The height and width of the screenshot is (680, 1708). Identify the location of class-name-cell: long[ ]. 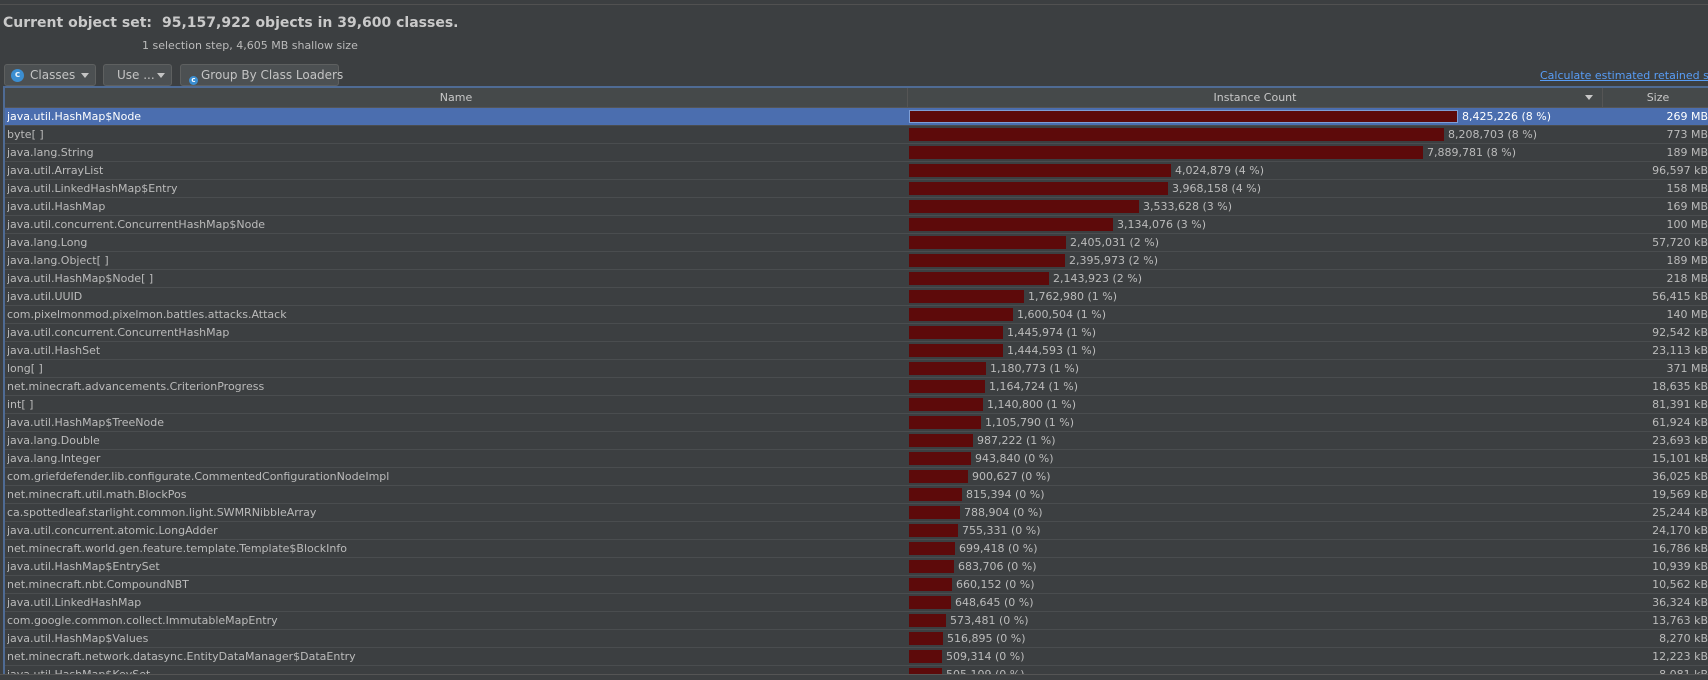
(25, 368).